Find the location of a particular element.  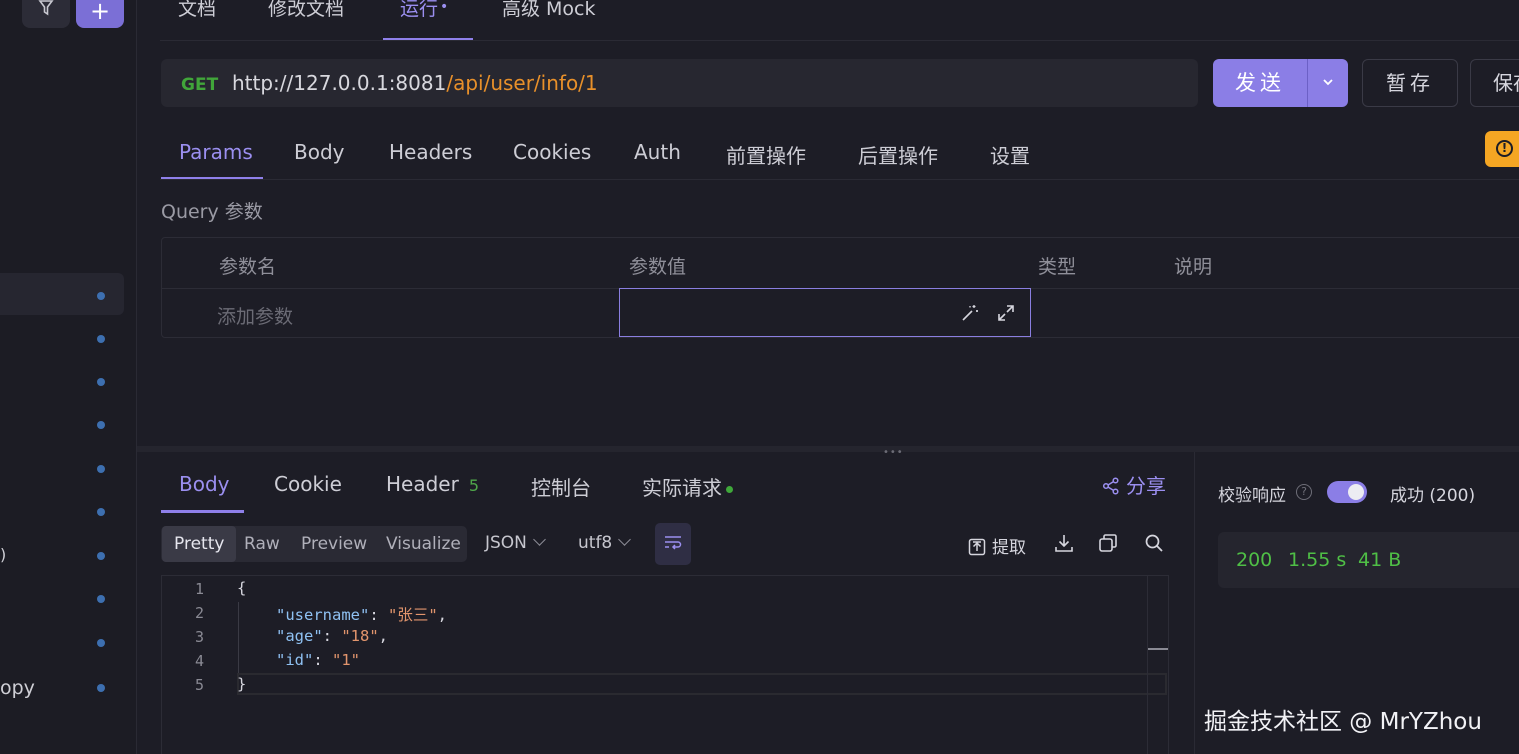

share-button: 分享 is located at coordinates (1134, 484).